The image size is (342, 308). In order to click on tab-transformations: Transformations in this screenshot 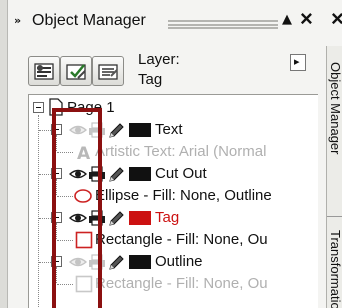, I will do `click(334, 269)`.